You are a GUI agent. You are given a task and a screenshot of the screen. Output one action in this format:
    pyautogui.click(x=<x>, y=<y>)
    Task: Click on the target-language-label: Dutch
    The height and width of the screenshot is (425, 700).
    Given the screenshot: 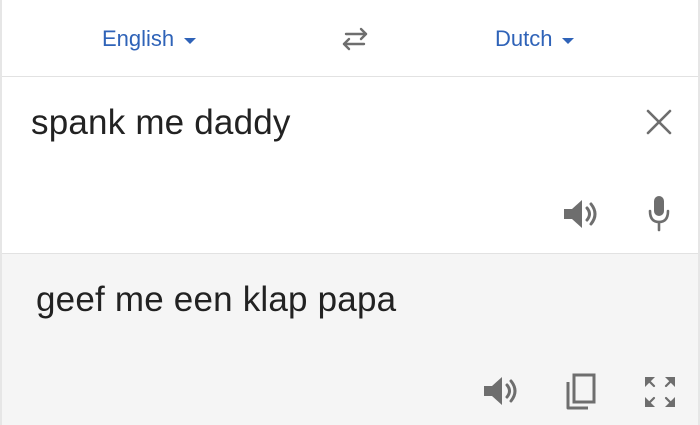 What is the action you would take?
    pyautogui.click(x=524, y=38)
    